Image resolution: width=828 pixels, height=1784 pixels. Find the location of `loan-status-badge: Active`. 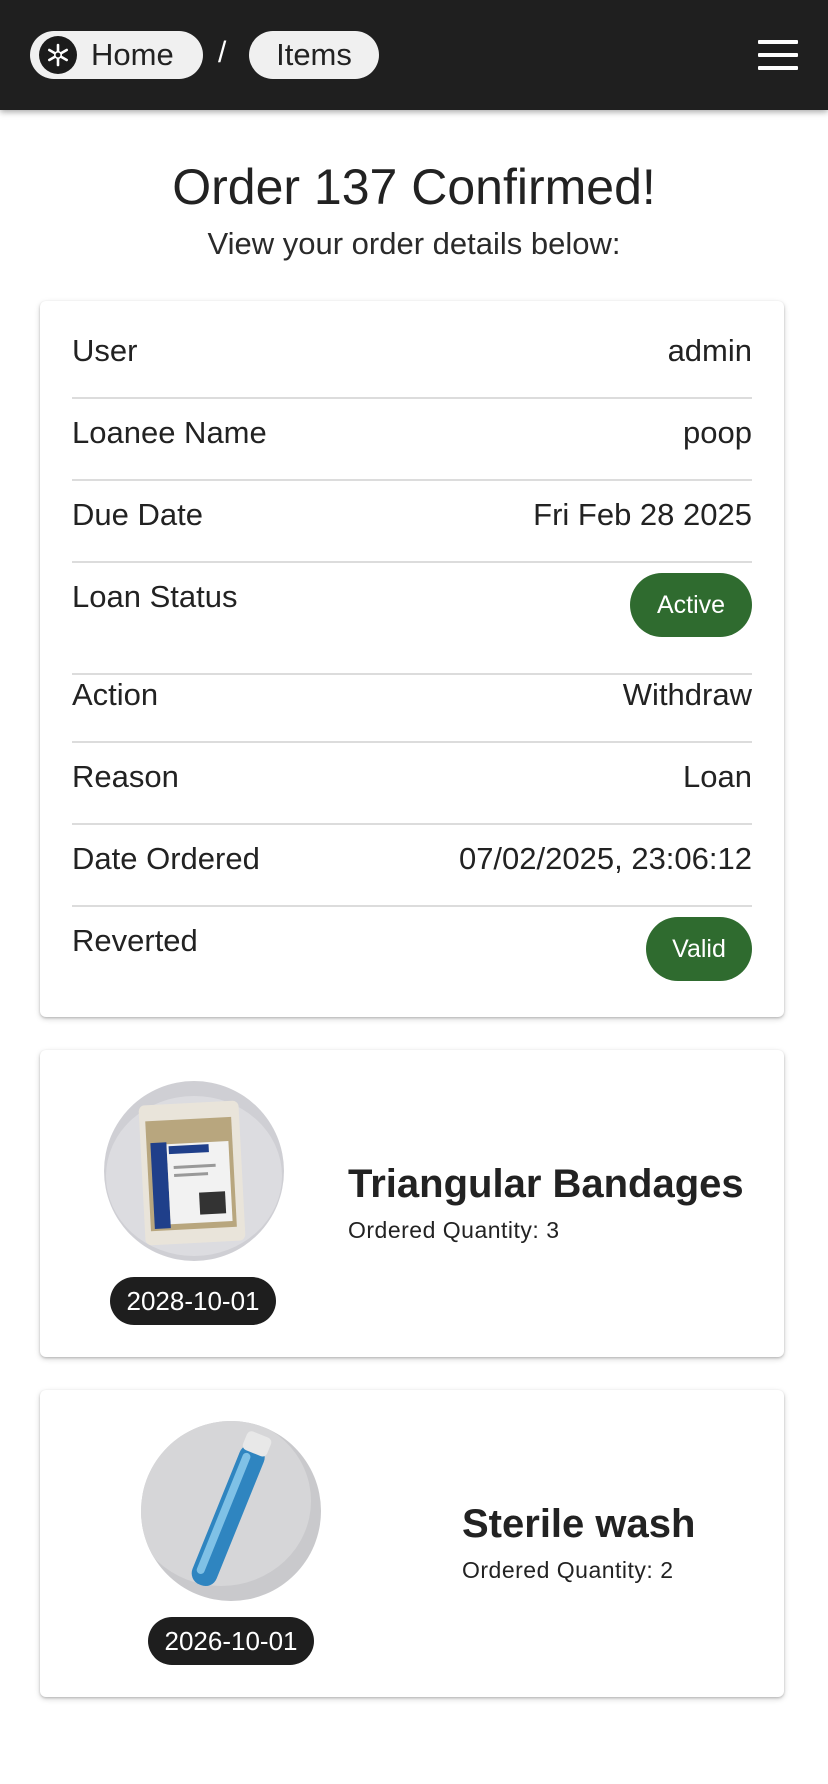

loan-status-badge: Active is located at coordinates (691, 605).